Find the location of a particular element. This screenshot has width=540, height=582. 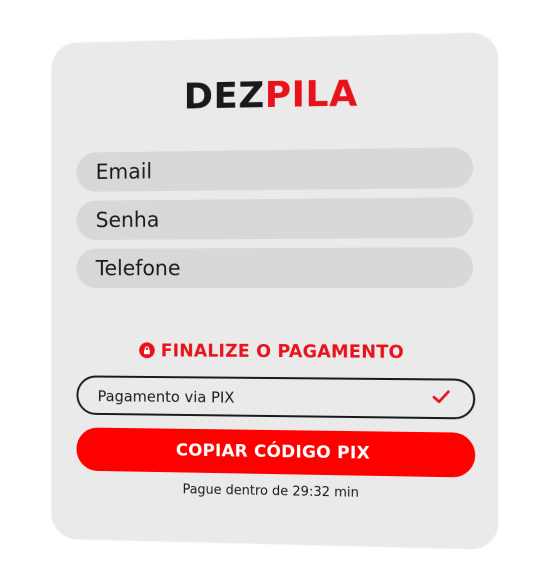

password-field is located at coordinates (274, 218).